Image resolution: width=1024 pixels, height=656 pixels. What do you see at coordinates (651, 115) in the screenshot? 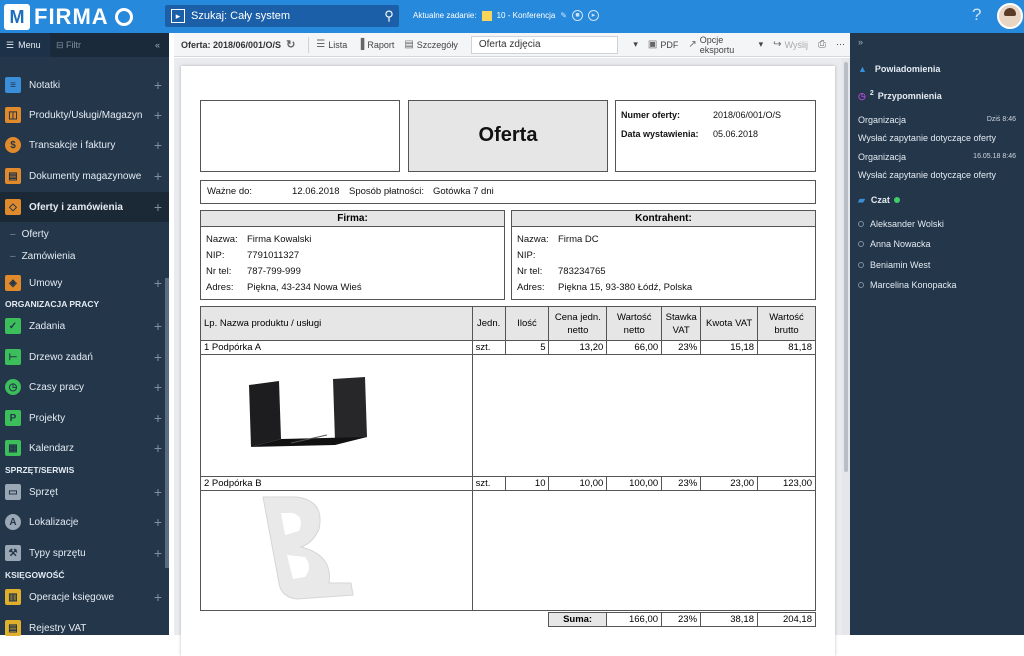
I see `offer-number-label: Numer oferty:` at bounding box center [651, 115].